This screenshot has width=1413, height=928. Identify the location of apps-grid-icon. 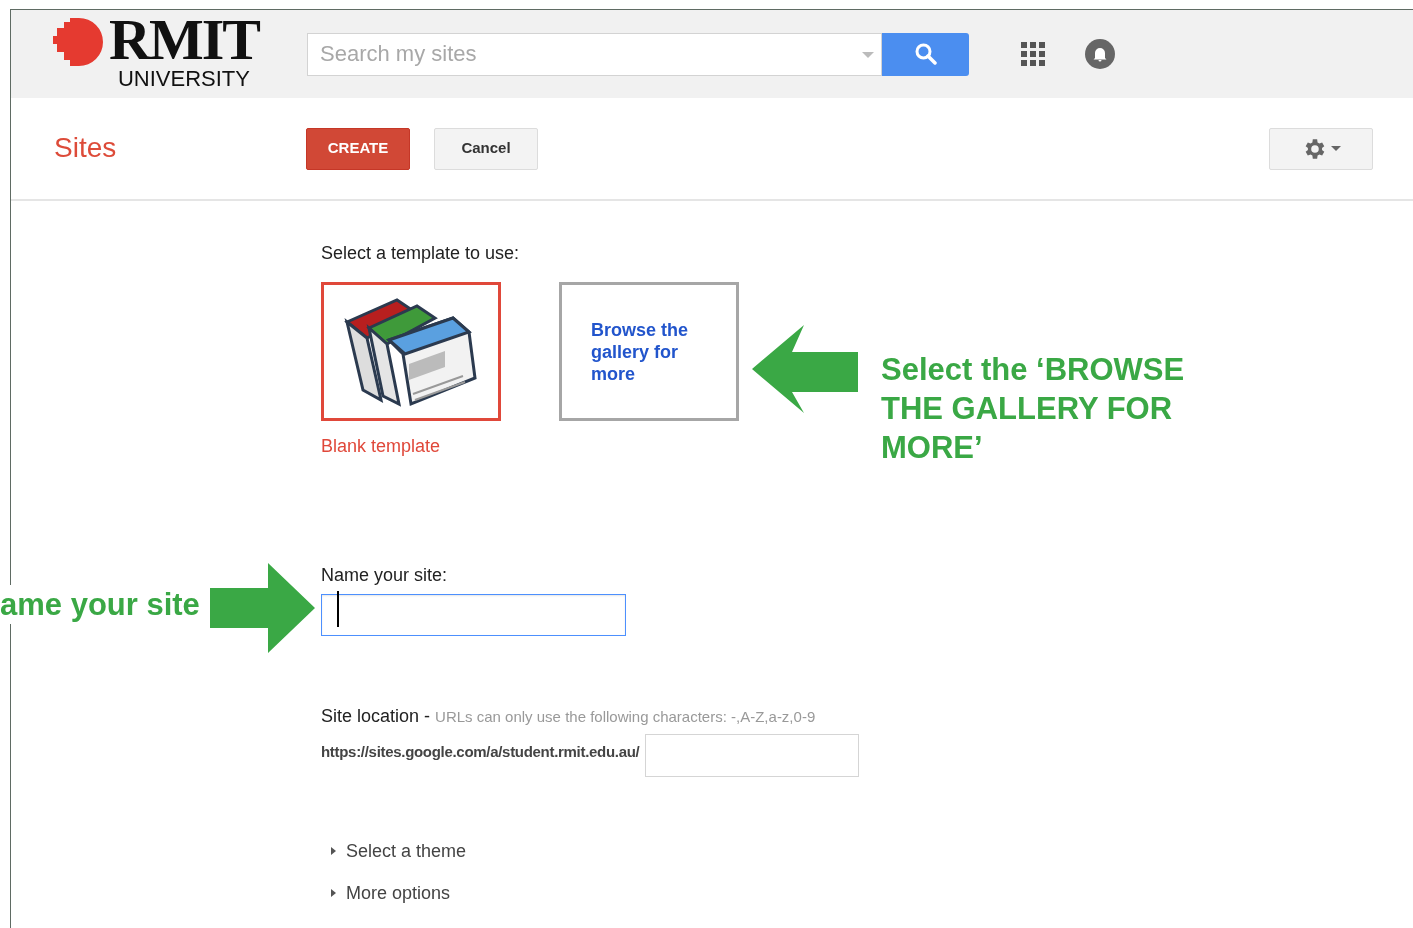
(1033, 54).